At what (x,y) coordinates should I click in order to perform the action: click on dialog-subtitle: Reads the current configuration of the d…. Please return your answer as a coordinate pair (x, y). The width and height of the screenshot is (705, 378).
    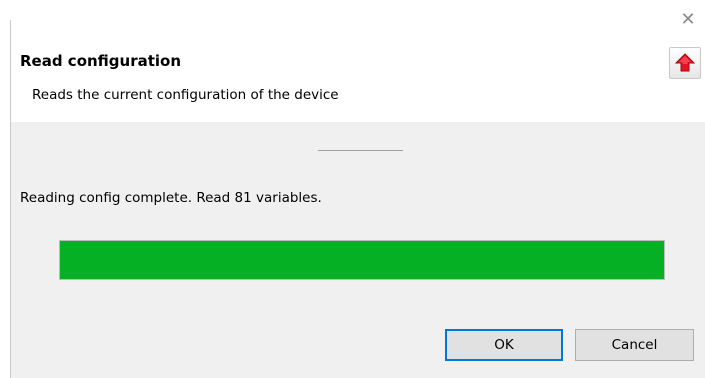
    Looking at the image, I should click on (185, 95).